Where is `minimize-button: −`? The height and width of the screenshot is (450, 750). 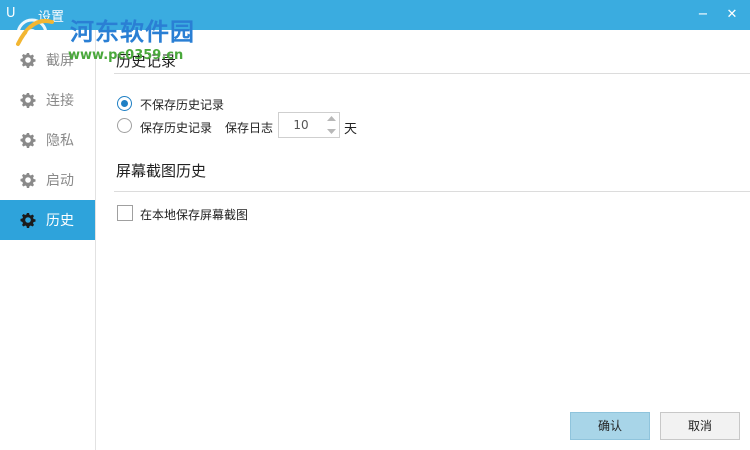
minimize-button: − is located at coordinates (703, 15).